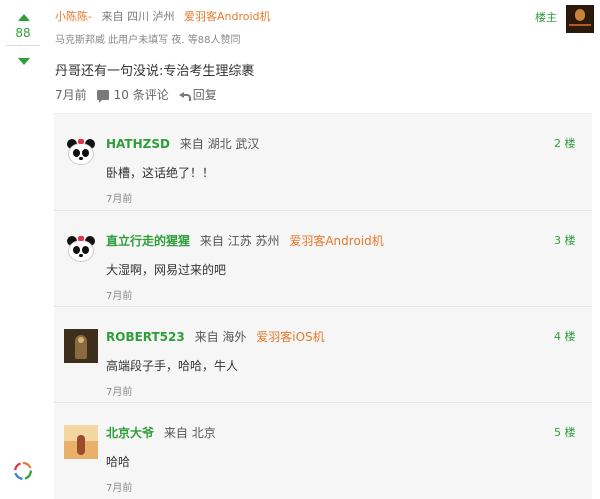 The height and width of the screenshot is (499, 600). Describe the element at coordinates (161, 432) in the screenshot. I see `reply-header: 北京大爷 来自 北京` at that location.